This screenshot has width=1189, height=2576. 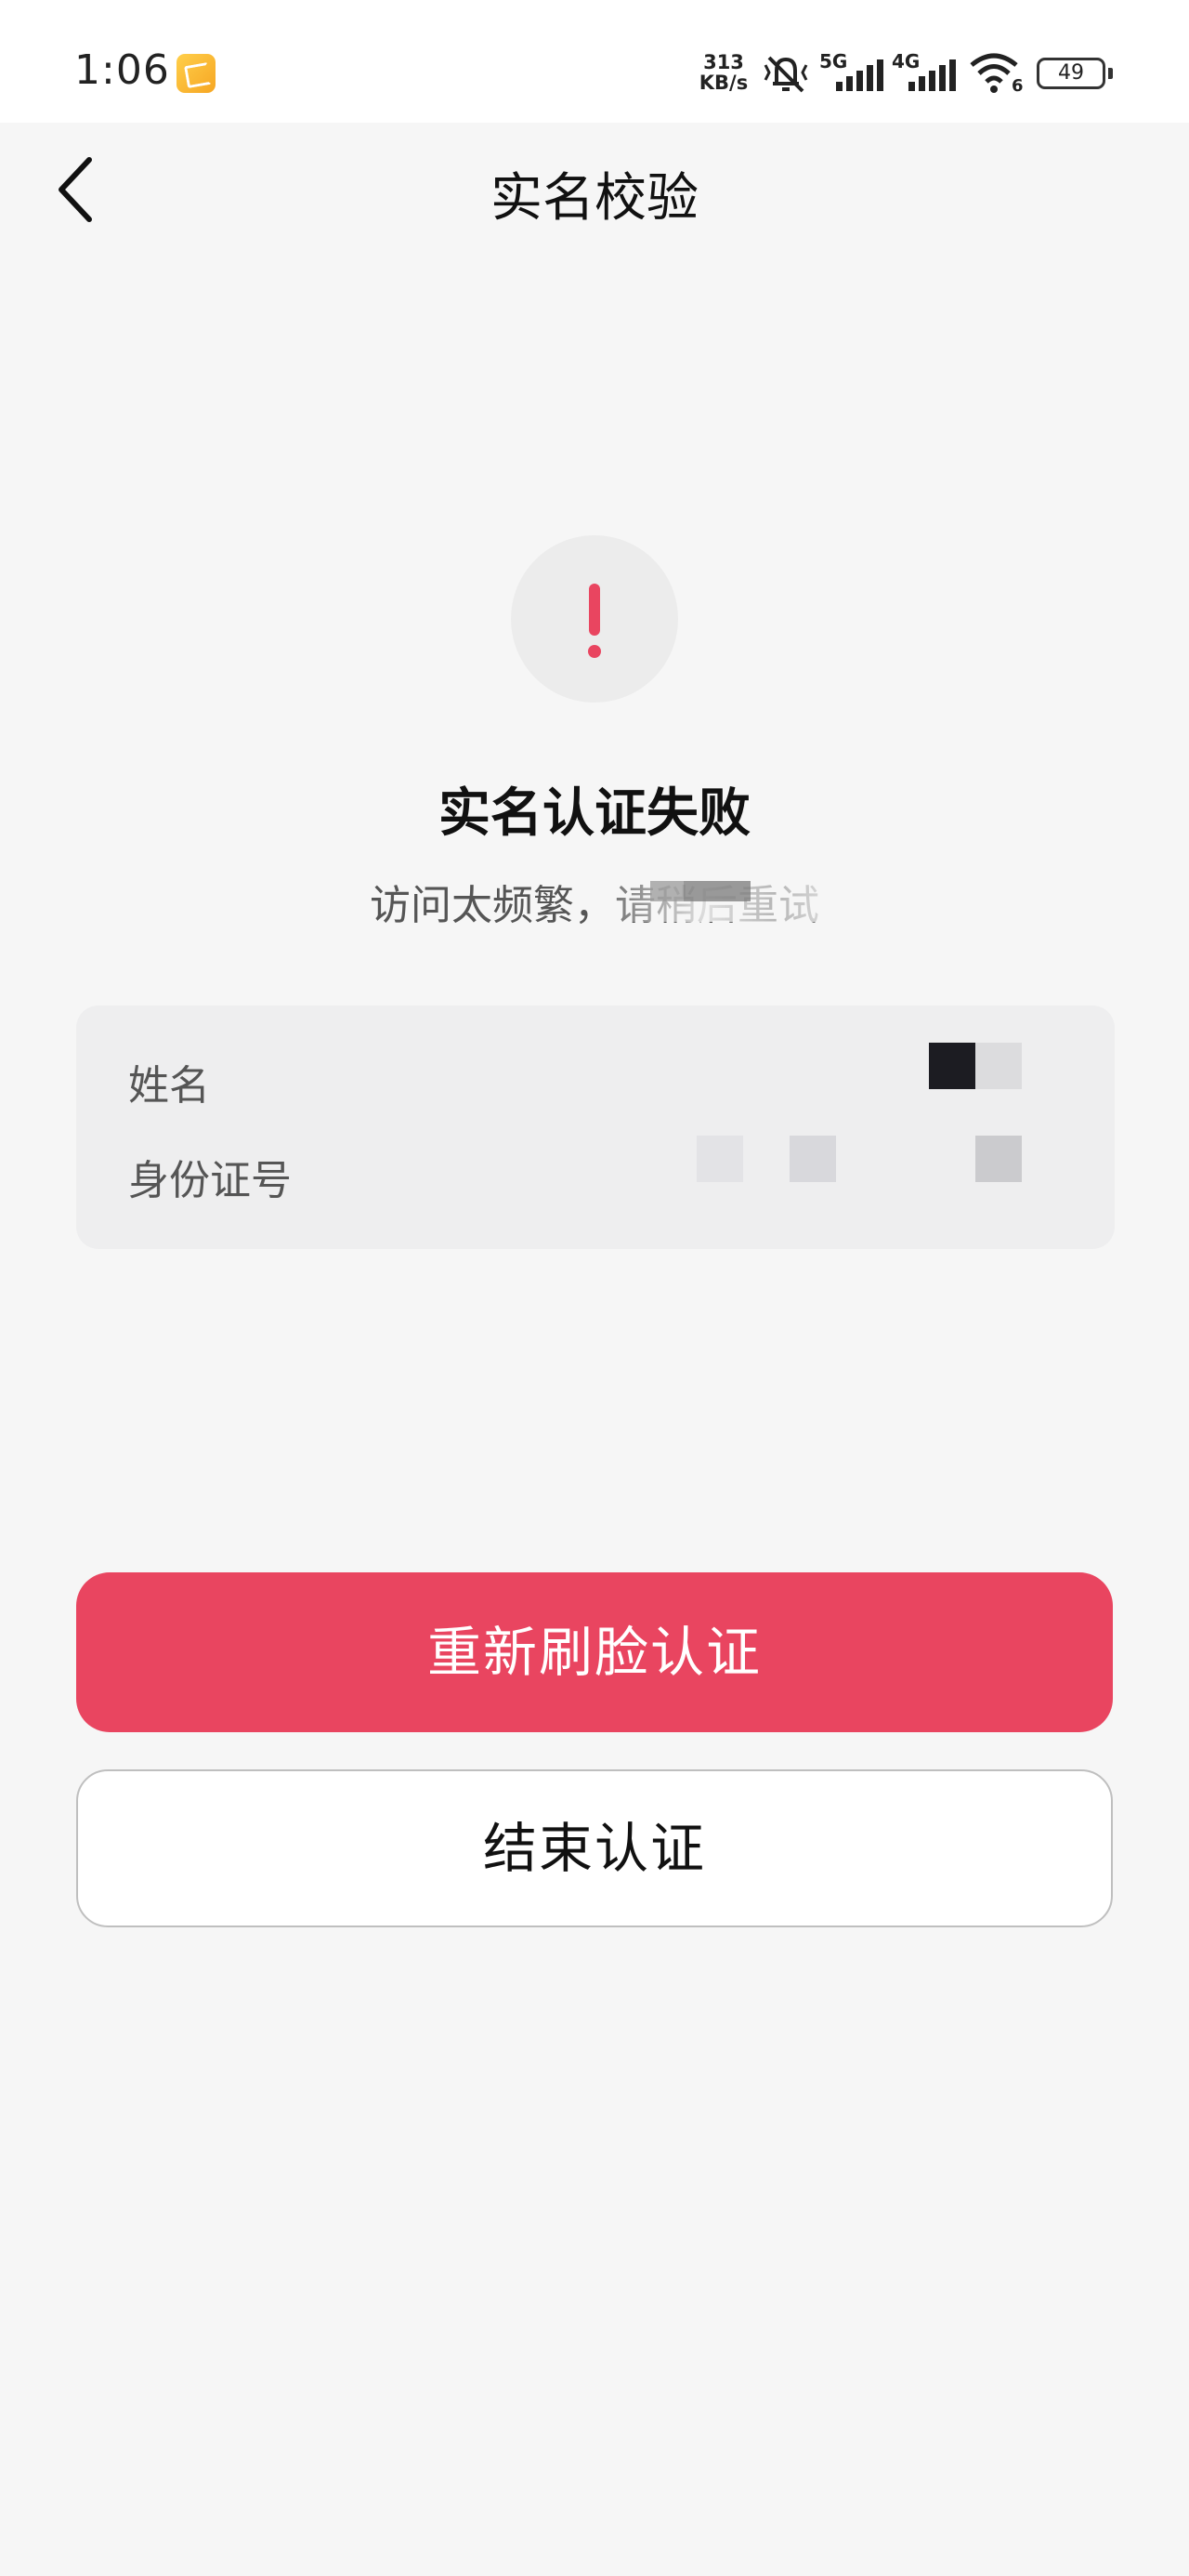 What do you see at coordinates (1071, 73) in the screenshot?
I see `battery-indicator: 49` at bounding box center [1071, 73].